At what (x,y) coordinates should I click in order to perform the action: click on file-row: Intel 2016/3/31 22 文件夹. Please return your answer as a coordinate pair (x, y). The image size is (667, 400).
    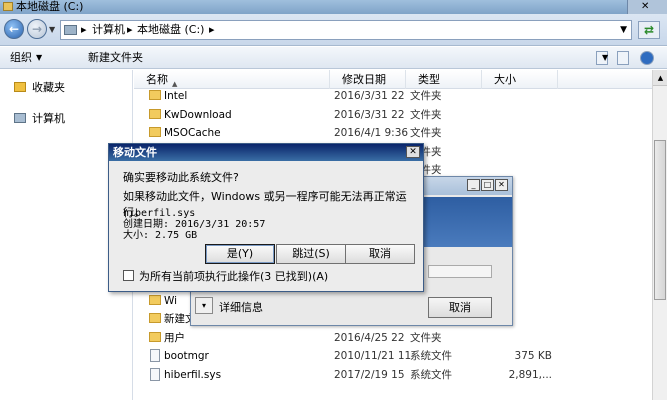
    Looking at the image, I should click on (393, 96).